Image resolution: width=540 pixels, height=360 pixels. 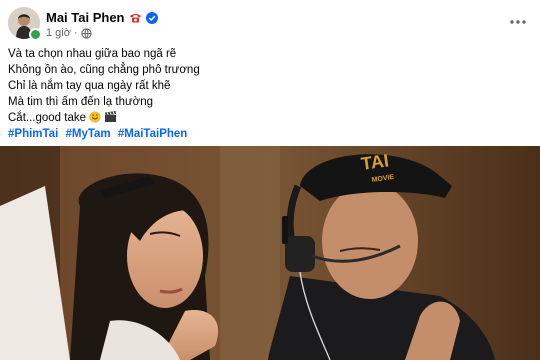 I want to click on online-status-dot, so click(x=35, y=34).